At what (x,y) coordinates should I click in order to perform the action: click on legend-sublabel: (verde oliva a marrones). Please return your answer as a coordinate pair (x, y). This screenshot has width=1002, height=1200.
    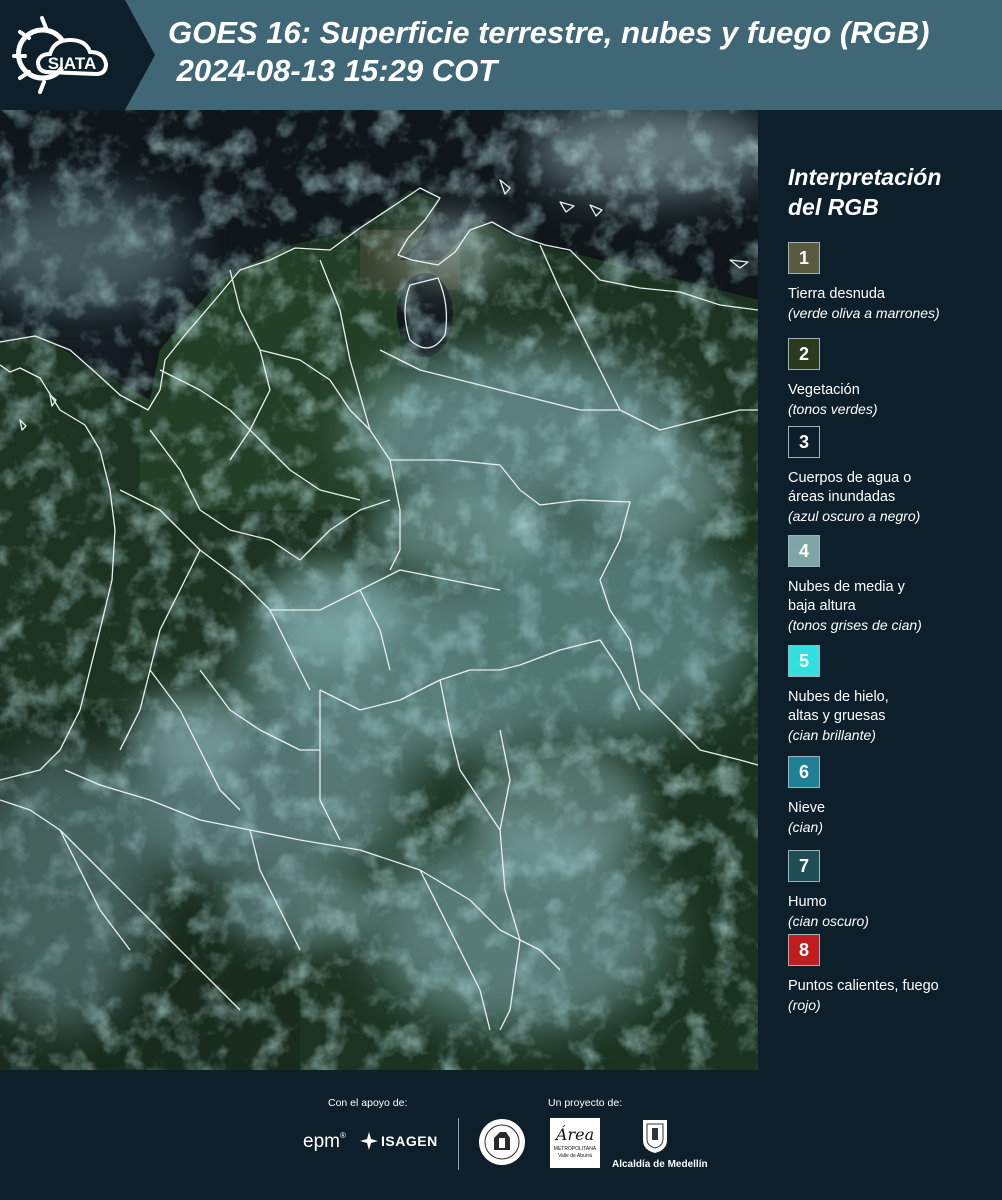
    Looking at the image, I should click on (864, 313).